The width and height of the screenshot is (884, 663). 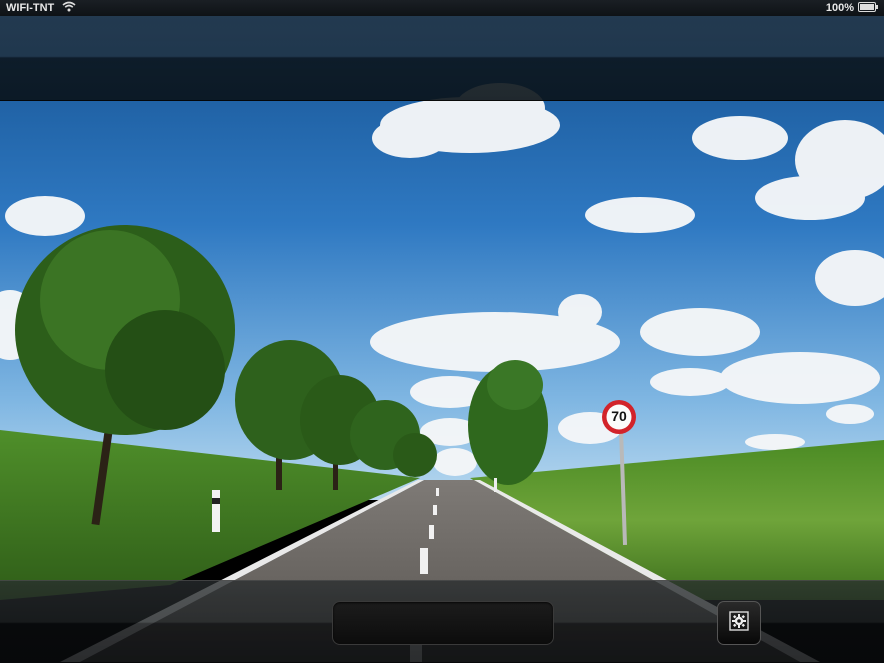 I want to click on bottom-toolbar, so click(x=442, y=621).